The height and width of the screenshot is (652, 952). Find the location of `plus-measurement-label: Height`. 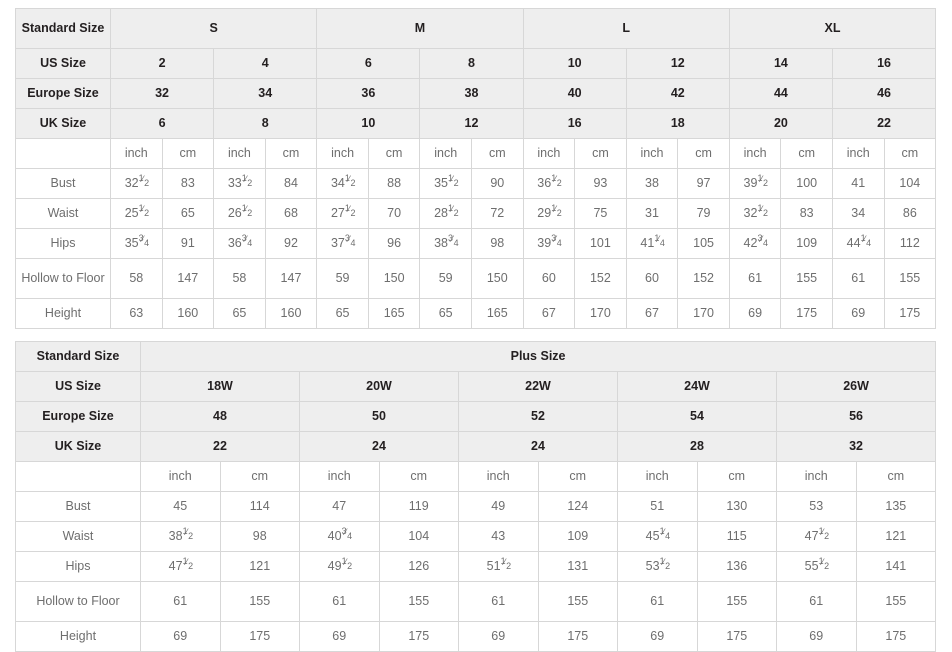

plus-measurement-label: Height is located at coordinates (78, 636).